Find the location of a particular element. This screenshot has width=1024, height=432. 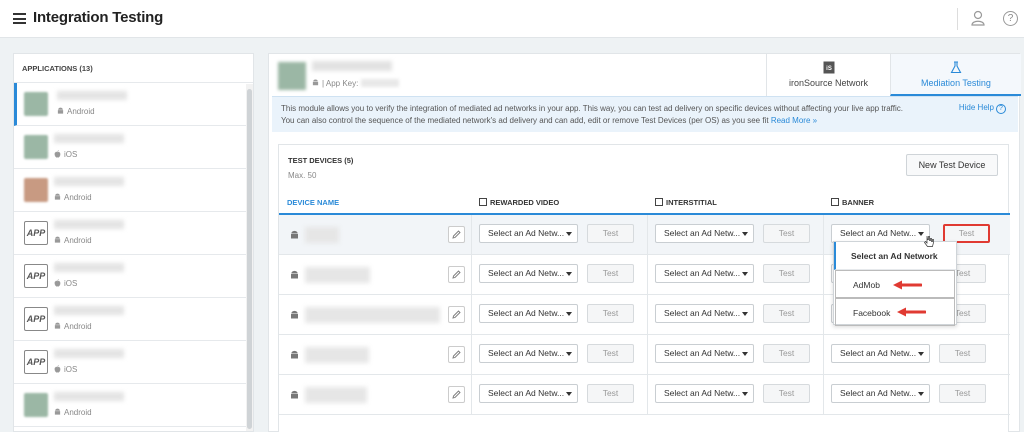

application-list-item: iOS is located at coordinates (133, 147).